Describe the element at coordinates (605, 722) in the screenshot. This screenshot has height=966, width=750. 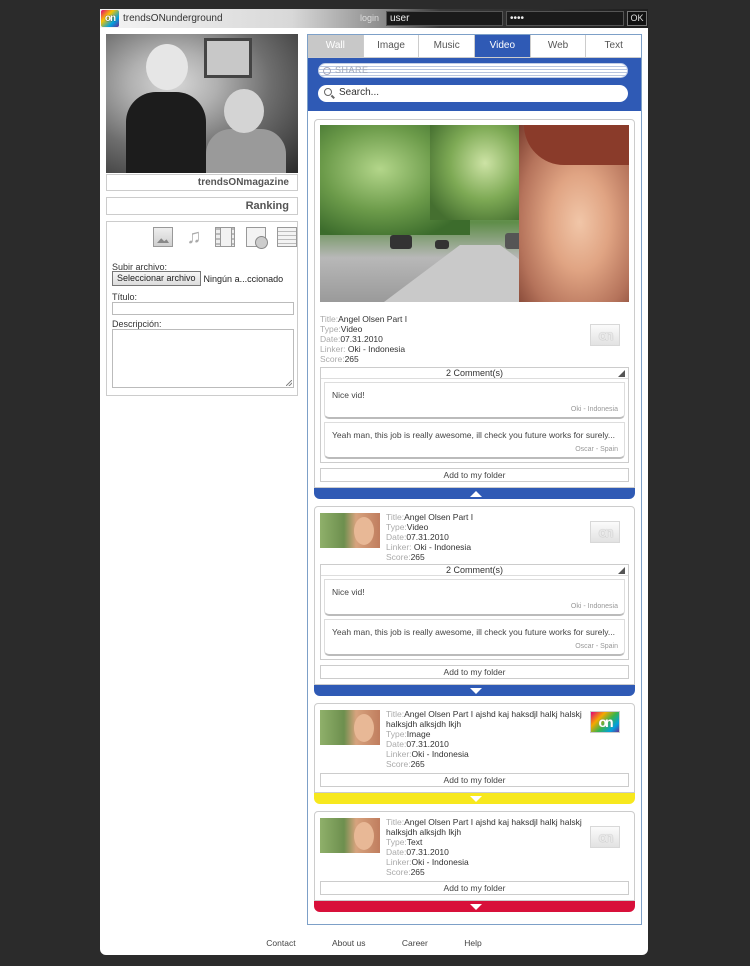
I see `on-badge-color-icon: on` at that location.